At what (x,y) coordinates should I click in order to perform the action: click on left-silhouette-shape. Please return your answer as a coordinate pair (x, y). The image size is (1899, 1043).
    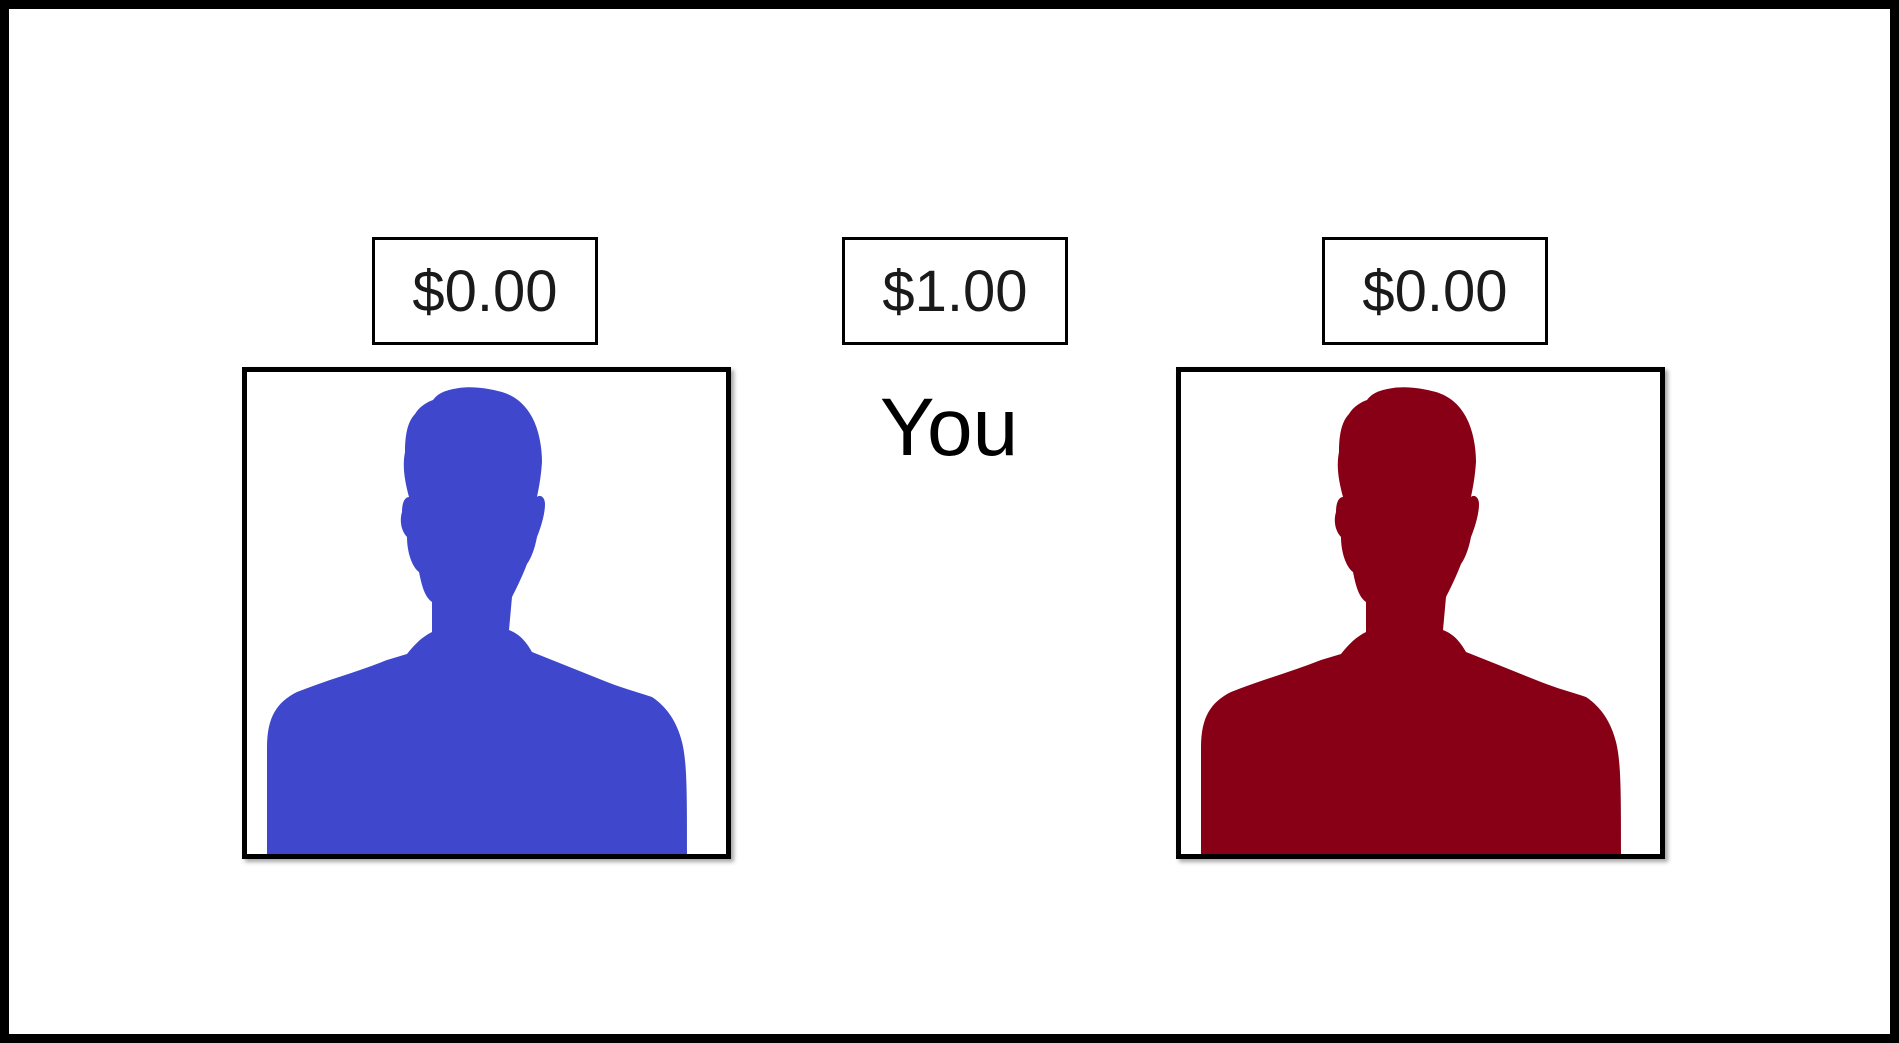
    Looking at the image, I should click on (477, 620).